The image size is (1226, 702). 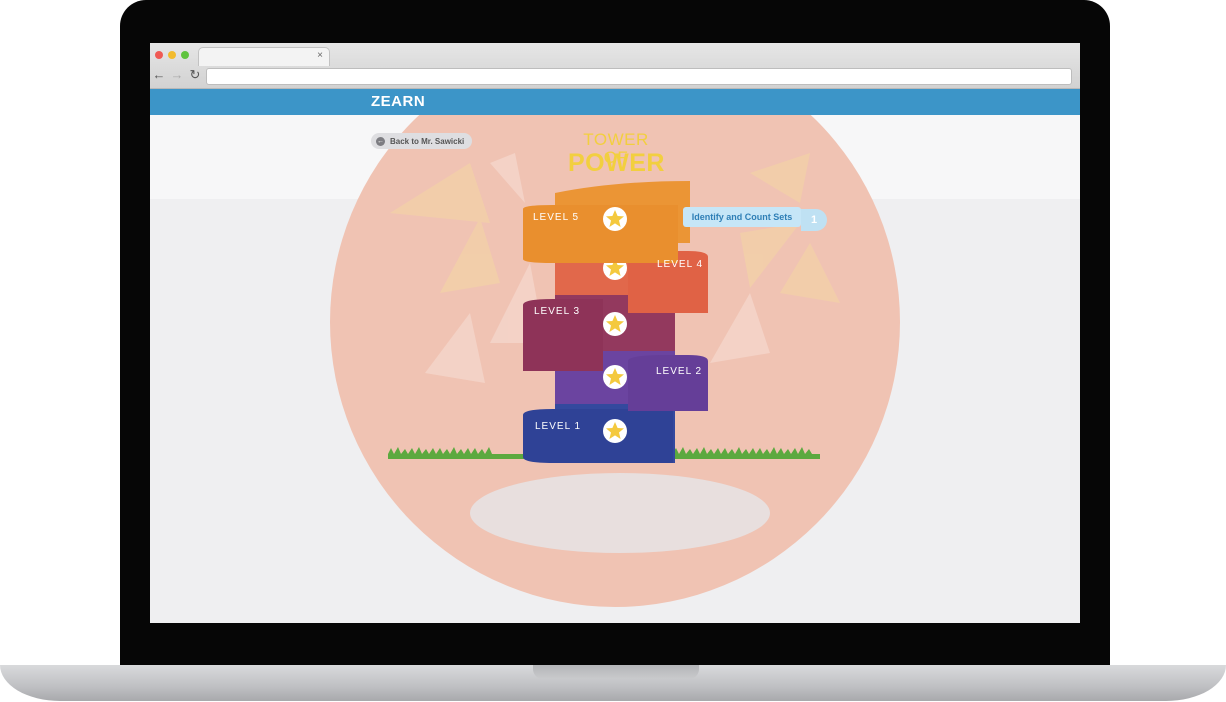 What do you see at coordinates (616, 672) in the screenshot?
I see `laptop-notch` at bounding box center [616, 672].